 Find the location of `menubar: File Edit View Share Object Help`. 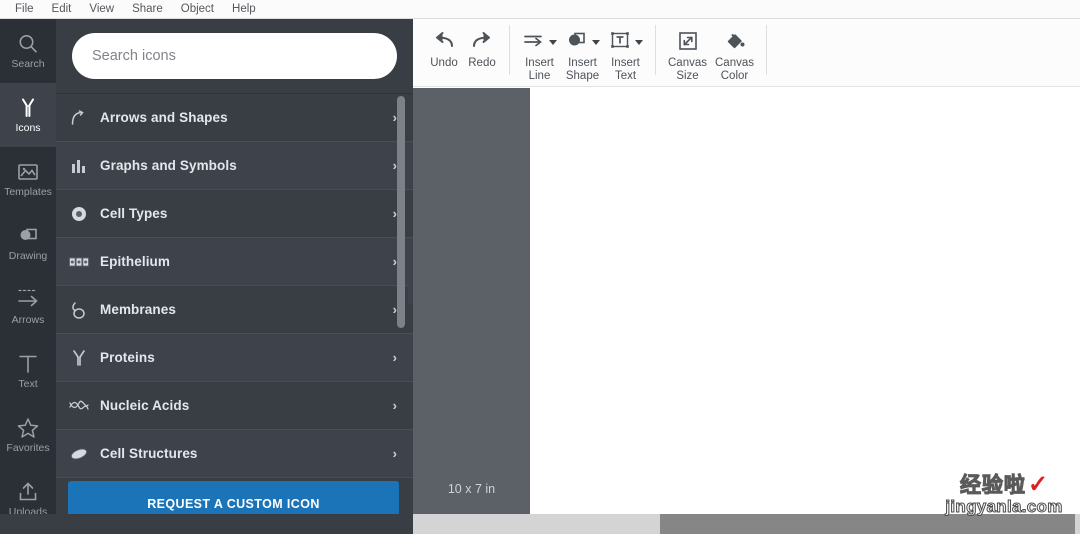

menubar: File Edit View Share Object Help is located at coordinates (540, 9).